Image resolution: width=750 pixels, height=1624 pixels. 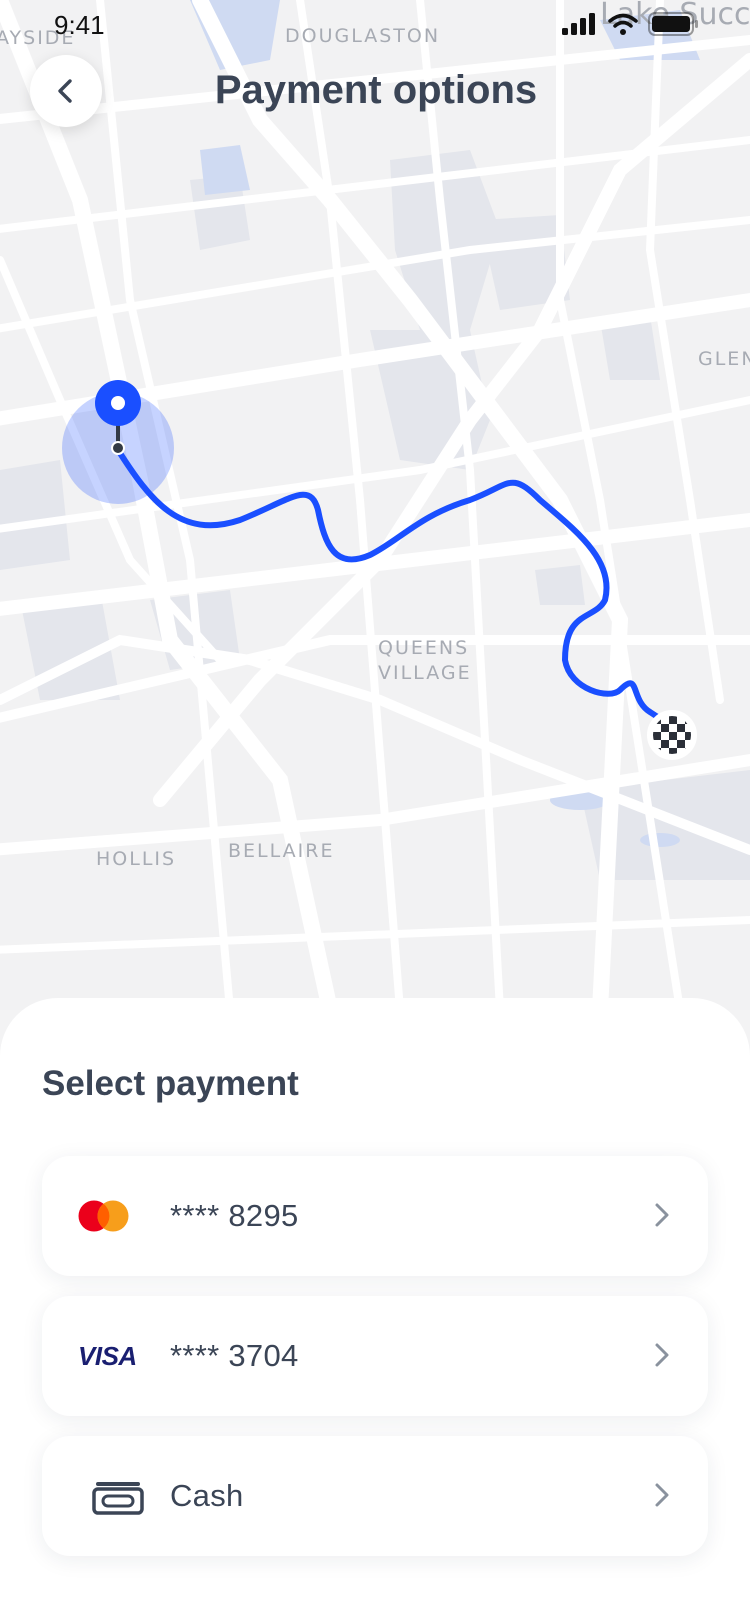 What do you see at coordinates (623, 24) in the screenshot?
I see `wifi-icon` at bounding box center [623, 24].